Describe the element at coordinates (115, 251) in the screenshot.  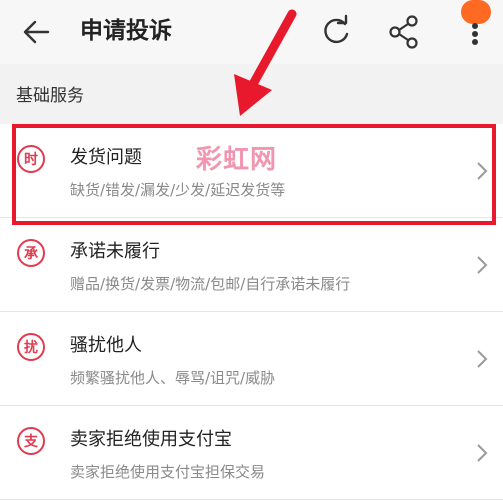
I see `item-title: 承诺未履行` at that location.